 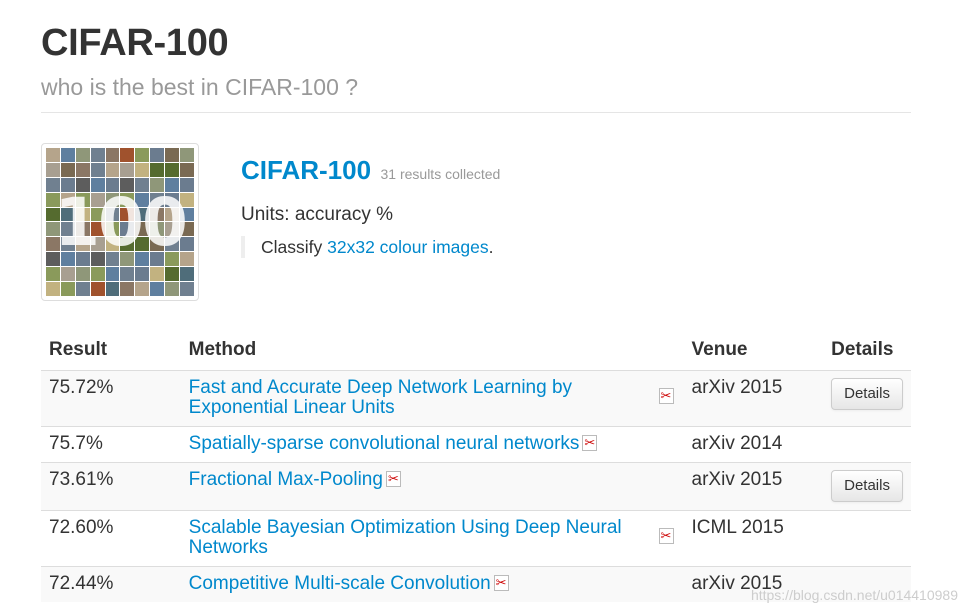 I want to click on result-cell: 73.61%, so click(x=111, y=486).